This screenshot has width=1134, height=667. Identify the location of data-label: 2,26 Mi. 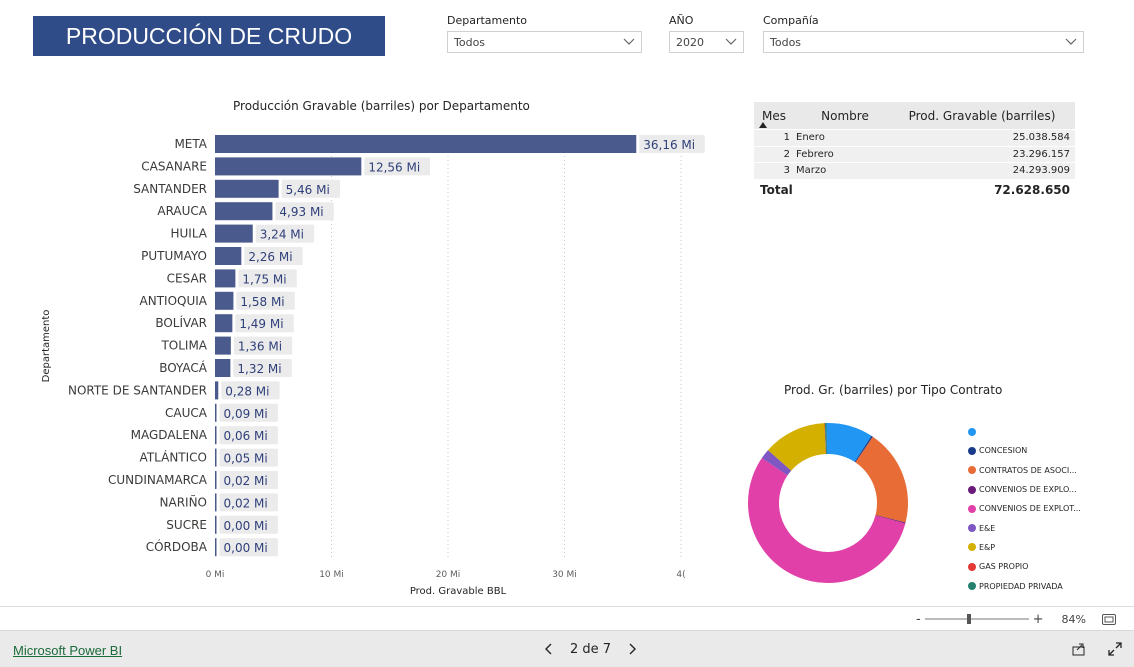
(270, 257).